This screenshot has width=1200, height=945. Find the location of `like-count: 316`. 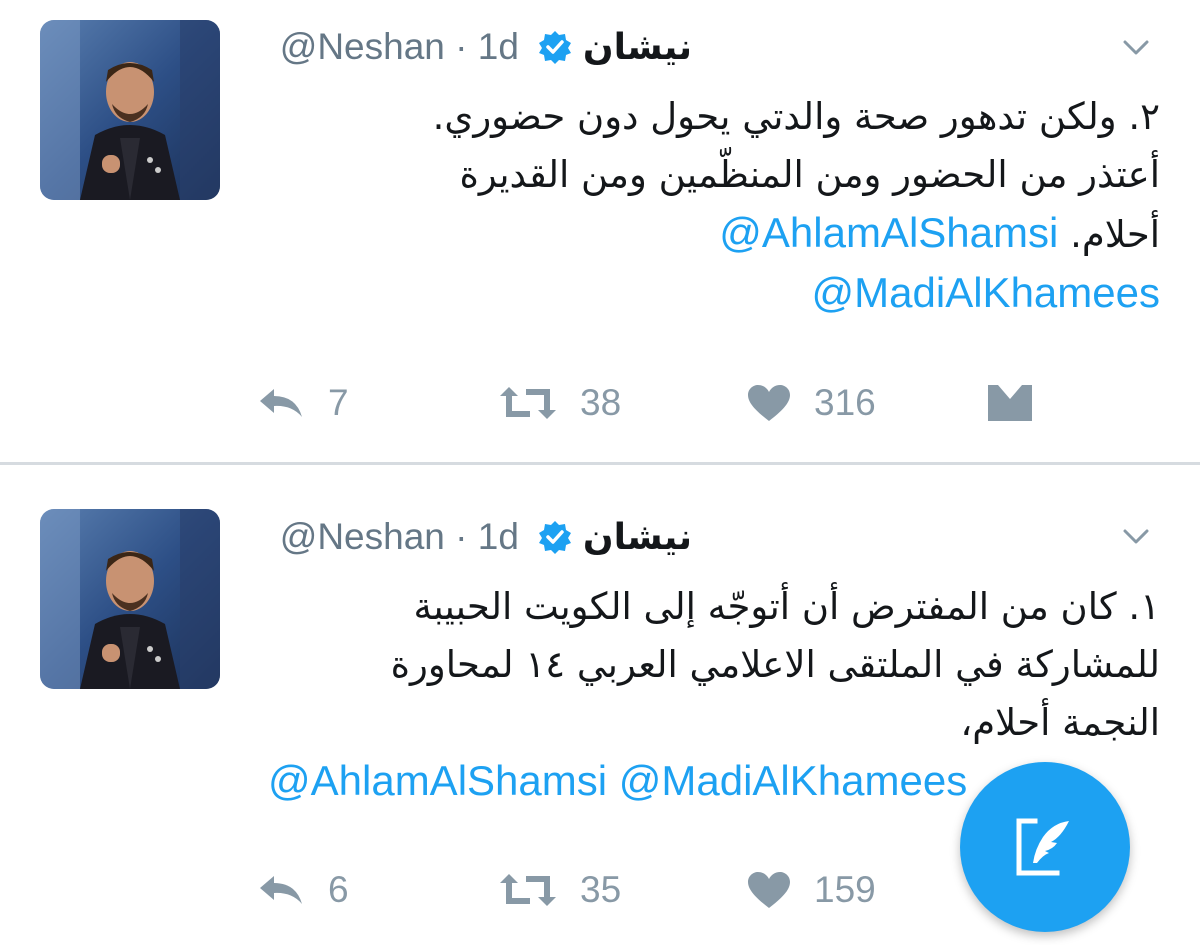

like-count: 316 is located at coordinates (845, 402).